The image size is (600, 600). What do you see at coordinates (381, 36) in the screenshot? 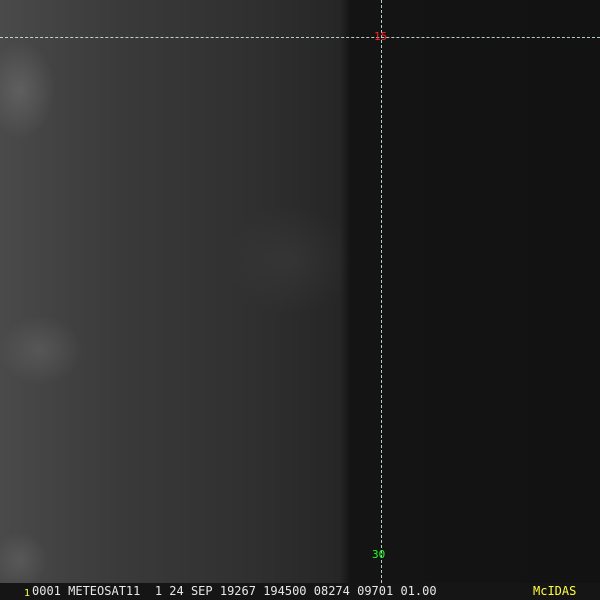
I see `latitude-label: 15` at bounding box center [381, 36].